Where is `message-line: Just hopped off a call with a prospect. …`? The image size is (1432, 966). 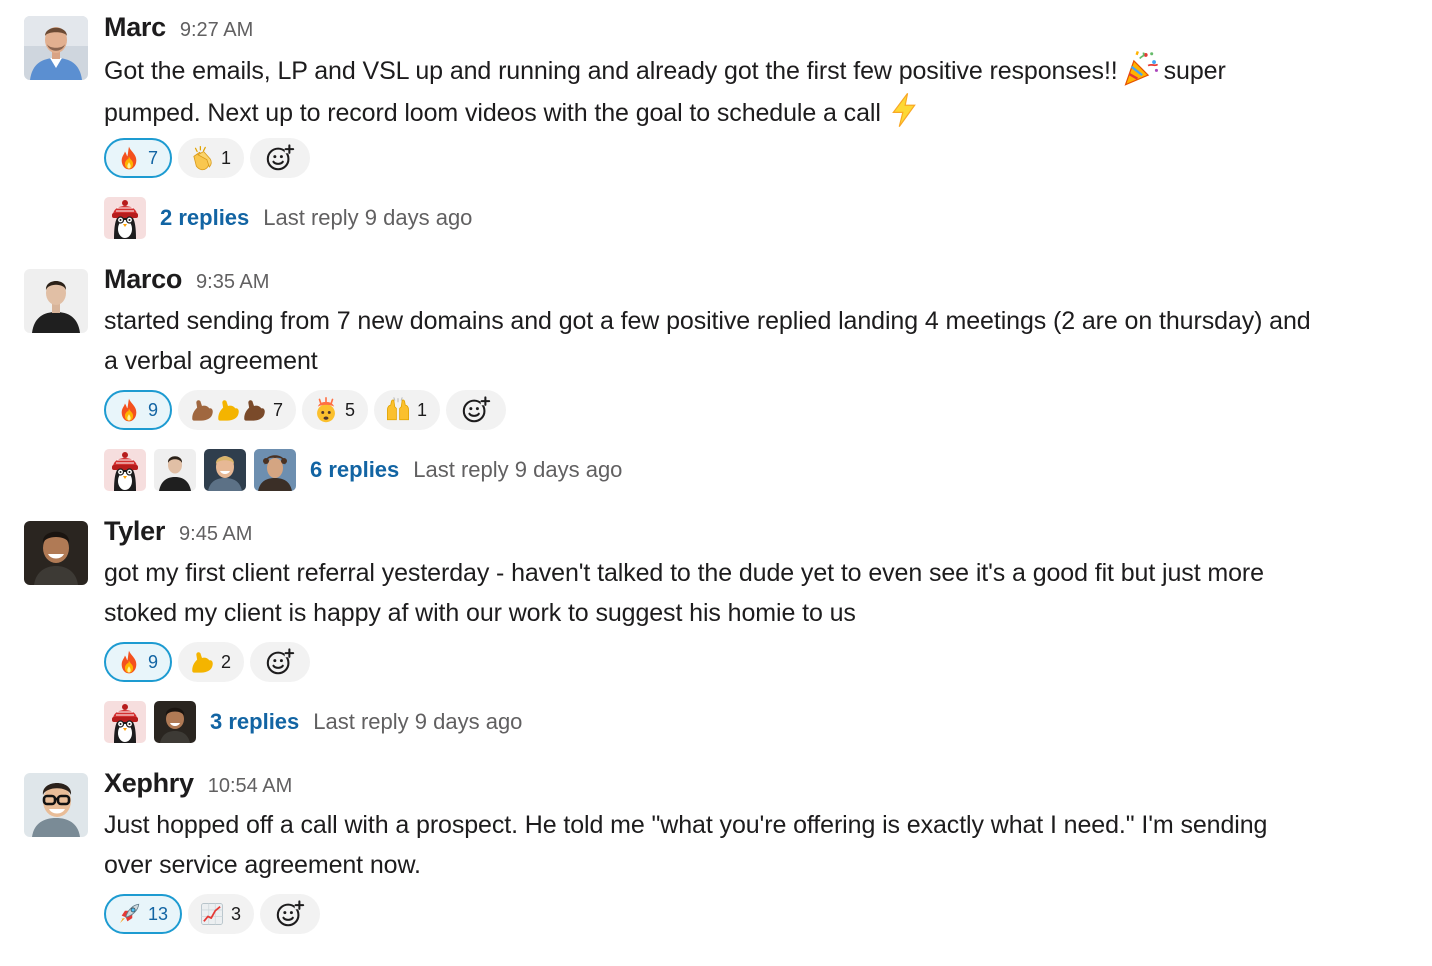
message-line: Just hopped off a call with a prospect. … is located at coordinates (686, 825).